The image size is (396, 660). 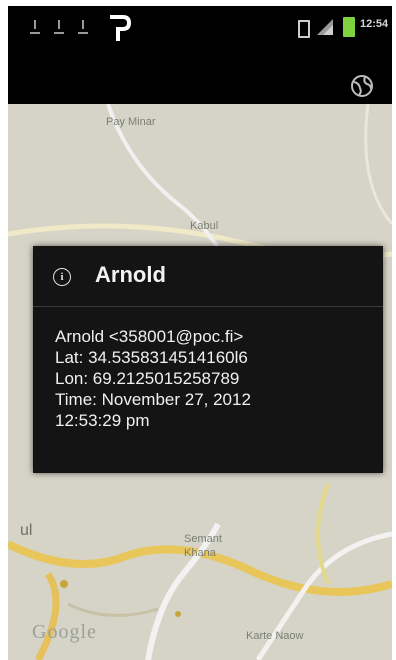 What do you see at coordinates (130, 274) in the screenshot?
I see `dialog-title: Arnold` at bounding box center [130, 274].